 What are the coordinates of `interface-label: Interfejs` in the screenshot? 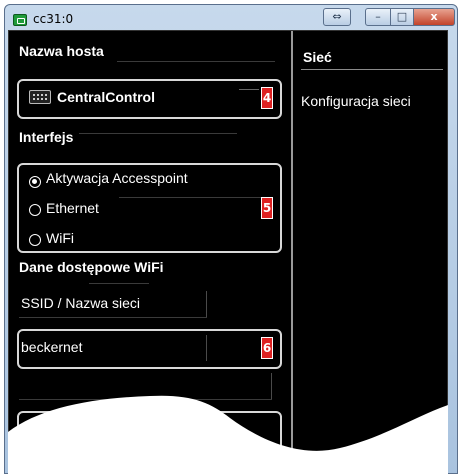 It's located at (46, 137).